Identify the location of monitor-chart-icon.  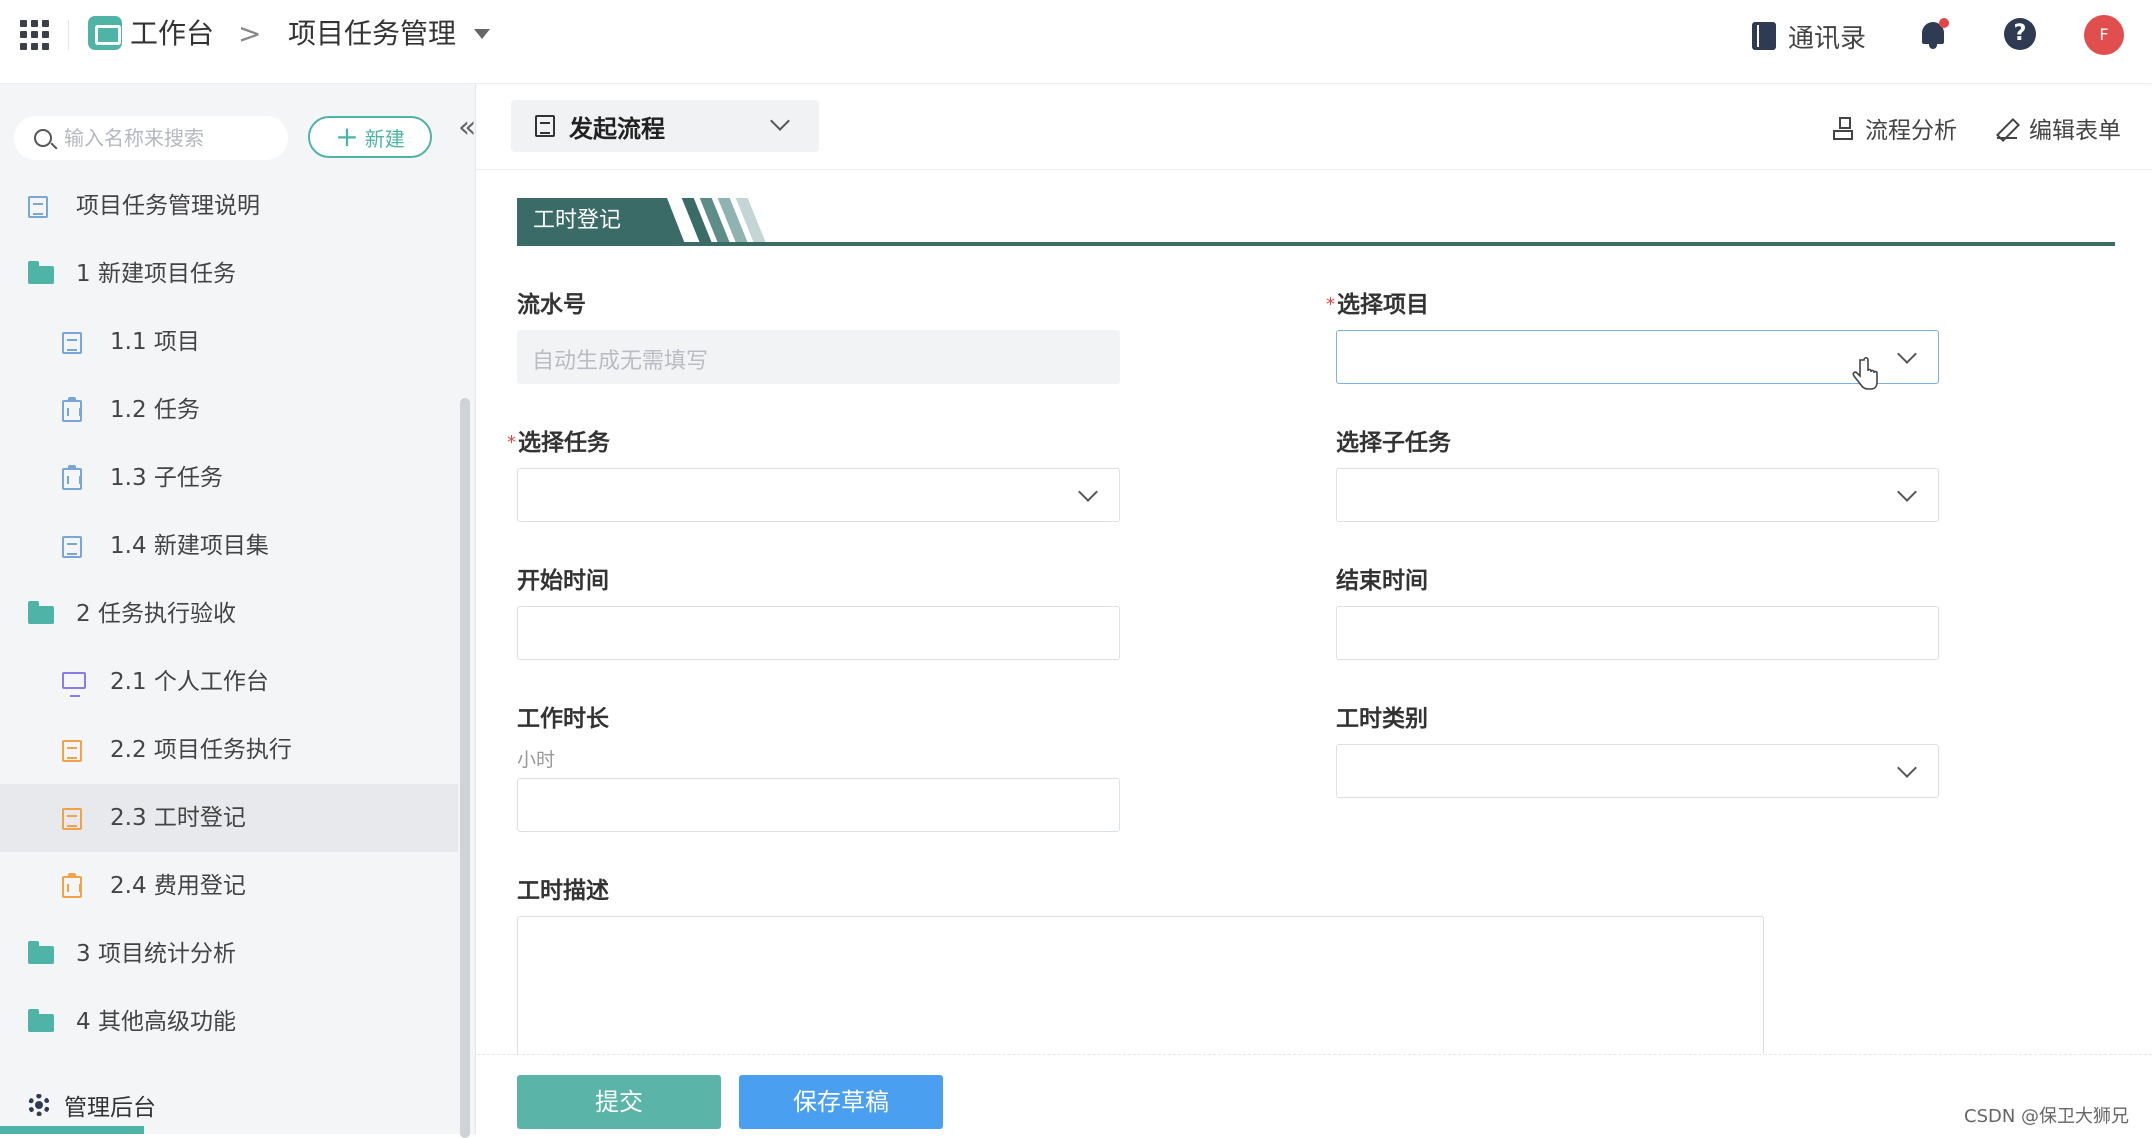
(74, 684).